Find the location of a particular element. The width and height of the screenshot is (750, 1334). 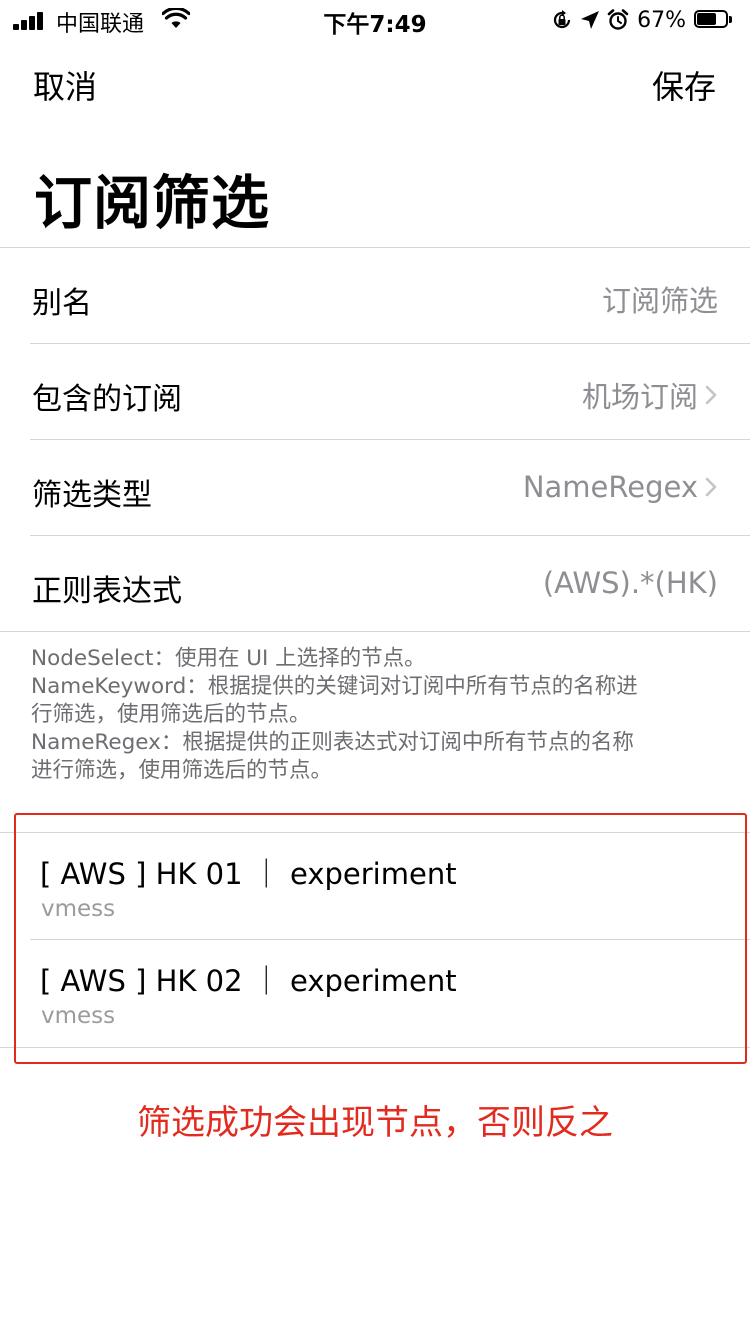

regex-value: (AWS).*(HK) is located at coordinates (630, 583).